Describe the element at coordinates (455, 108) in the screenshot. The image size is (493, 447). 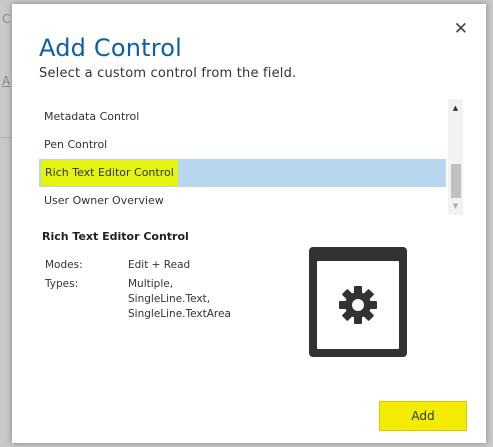
I see `scroll-up-icon: ▲` at that location.